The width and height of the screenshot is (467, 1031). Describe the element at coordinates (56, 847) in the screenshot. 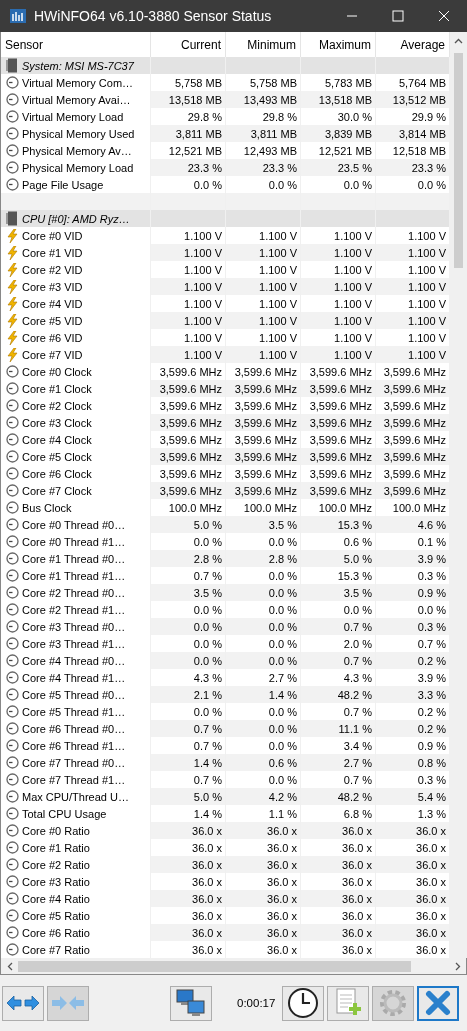

I see `sensor-name: Core #1 Ratio` at that location.